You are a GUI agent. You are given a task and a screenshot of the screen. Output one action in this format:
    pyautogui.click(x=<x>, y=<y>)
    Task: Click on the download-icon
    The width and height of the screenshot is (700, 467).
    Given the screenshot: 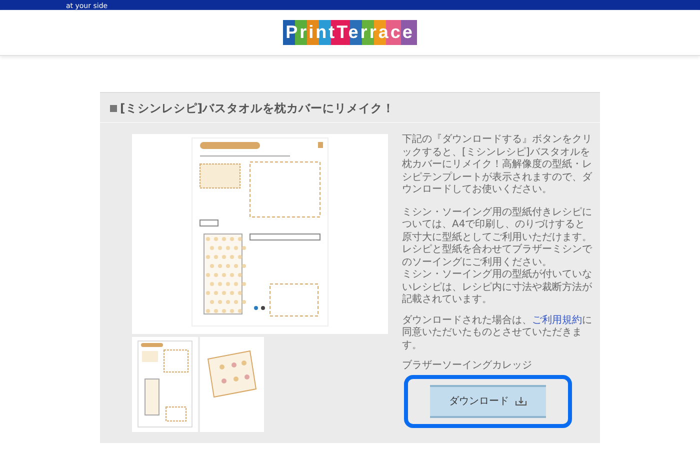 What is the action you would take?
    pyautogui.click(x=521, y=401)
    